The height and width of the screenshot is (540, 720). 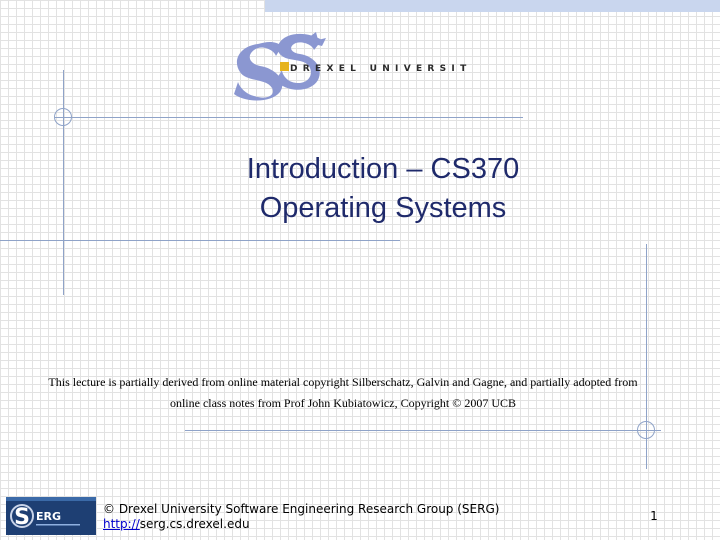 I want to click on svg-text: DREXEL UNIVERSITY, so click(x=380, y=69).